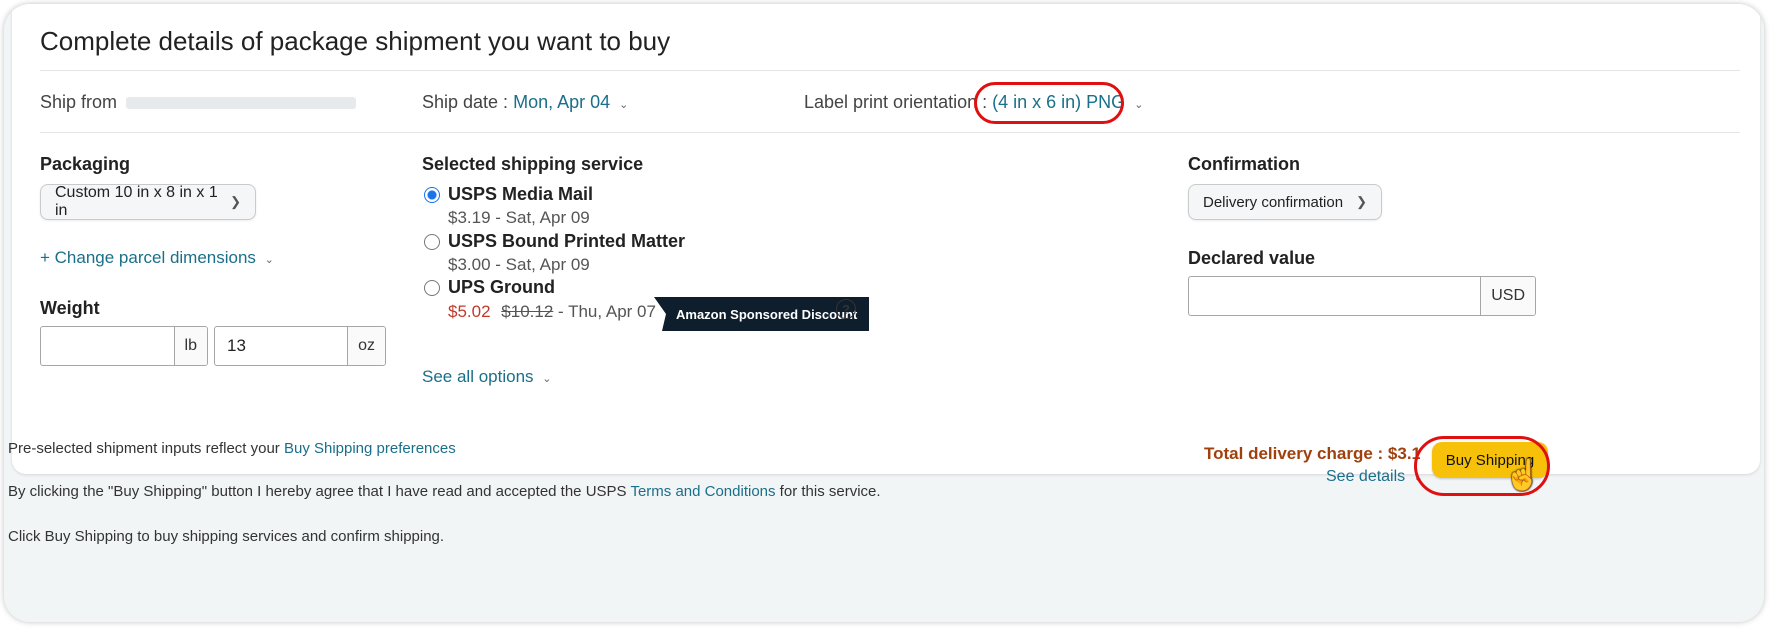 This screenshot has width=1772, height=628. Describe the element at coordinates (190, 346) in the screenshot. I see `weight-lb-unit: lb` at that location.